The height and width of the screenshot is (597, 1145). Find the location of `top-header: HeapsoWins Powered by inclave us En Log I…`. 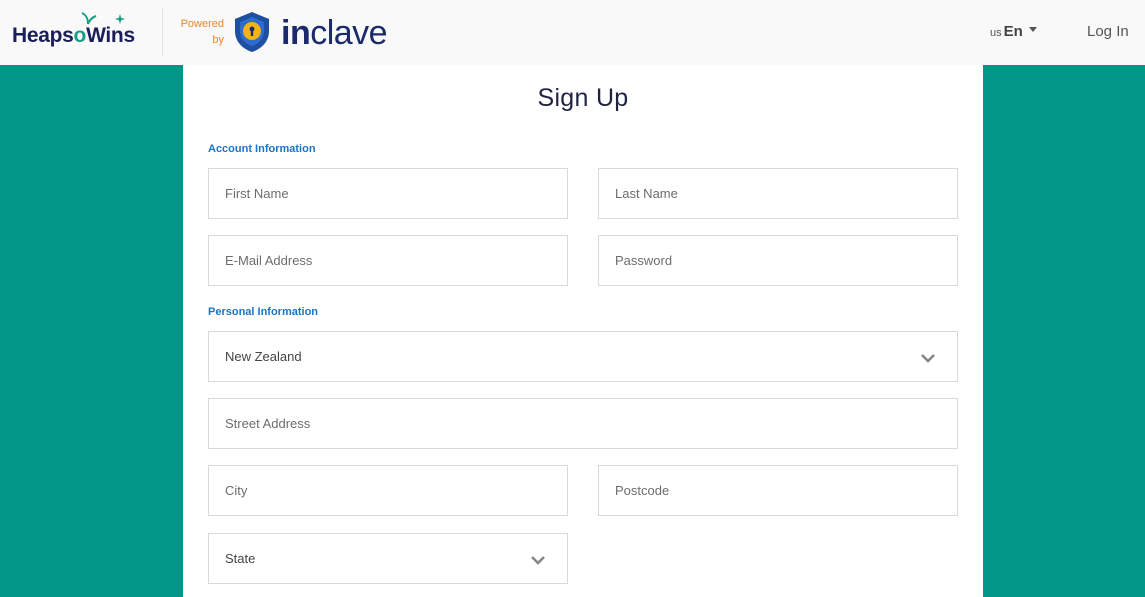

top-header: HeapsoWins Powered by inclave us En Log I… is located at coordinates (572, 32).